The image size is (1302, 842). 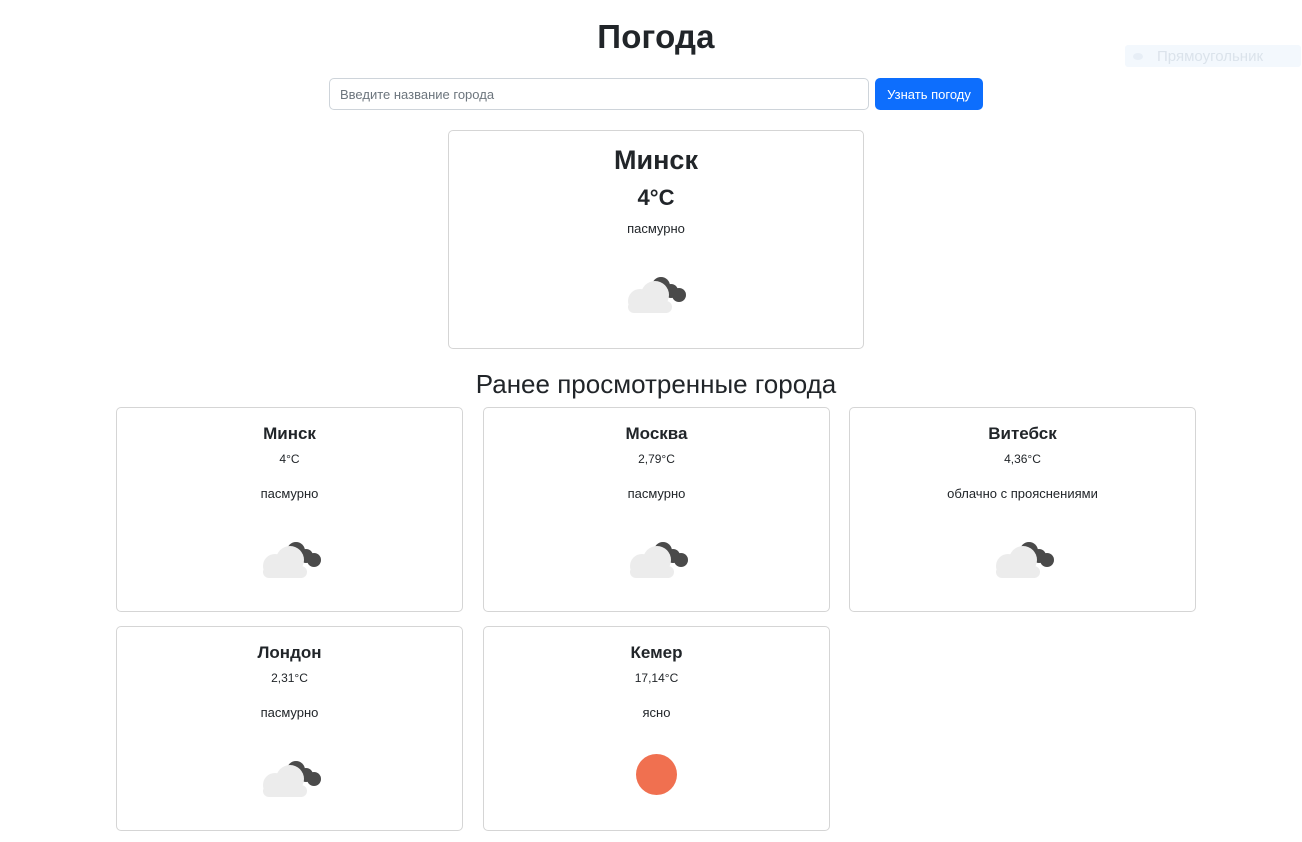 I want to click on rectangle-overlay-label: Прямоугольник, so click(x=1210, y=56).